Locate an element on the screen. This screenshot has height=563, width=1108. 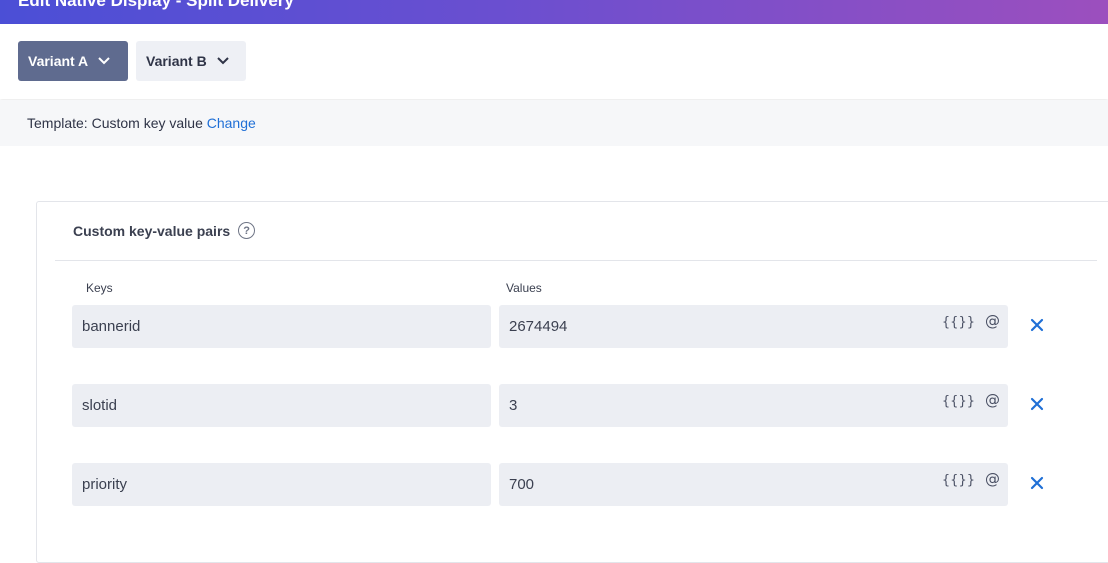
variant-b-dropdown: Variant B is located at coordinates (191, 61).